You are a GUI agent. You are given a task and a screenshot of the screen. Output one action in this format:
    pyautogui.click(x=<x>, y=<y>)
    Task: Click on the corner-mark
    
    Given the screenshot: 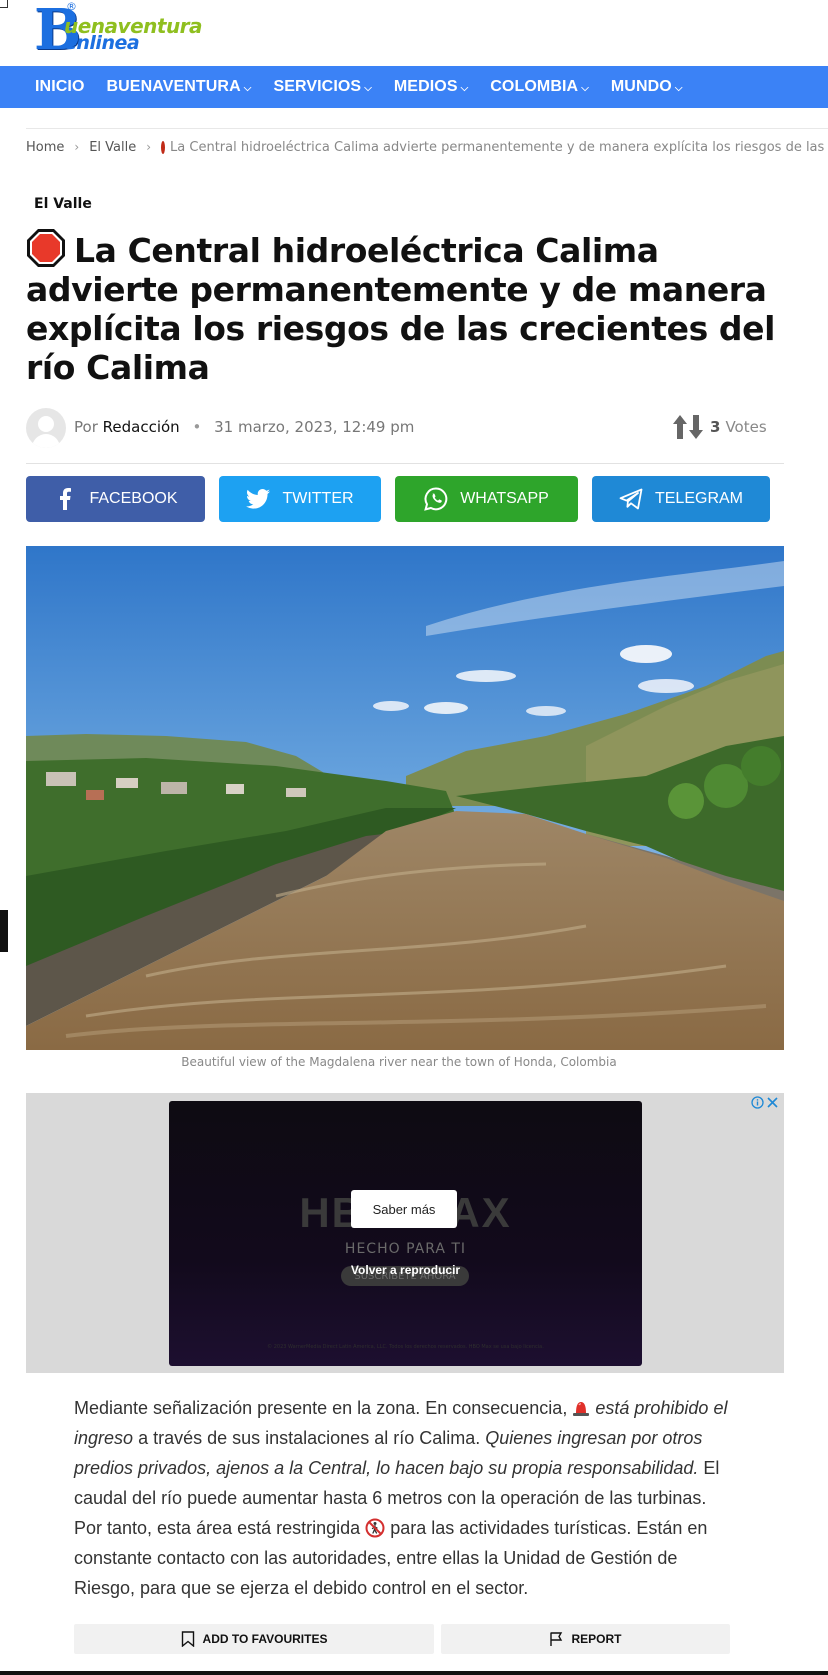 What is the action you would take?
    pyautogui.click(x=4, y=4)
    